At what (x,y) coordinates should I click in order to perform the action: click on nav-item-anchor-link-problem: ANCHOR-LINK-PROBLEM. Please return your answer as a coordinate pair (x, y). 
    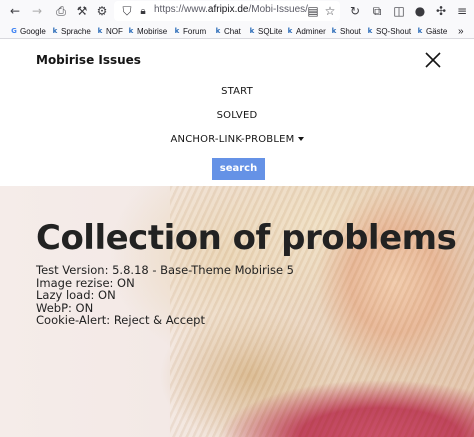
    Looking at the image, I should click on (237, 139).